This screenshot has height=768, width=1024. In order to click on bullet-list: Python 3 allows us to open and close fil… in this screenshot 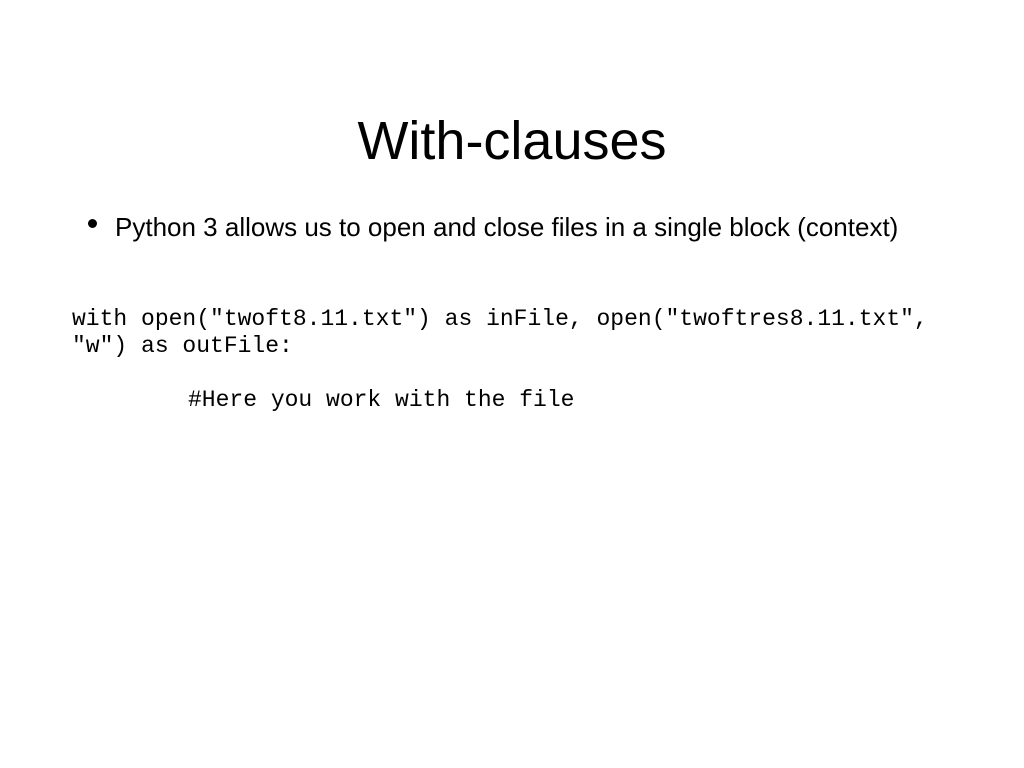, I will do `click(525, 227)`.